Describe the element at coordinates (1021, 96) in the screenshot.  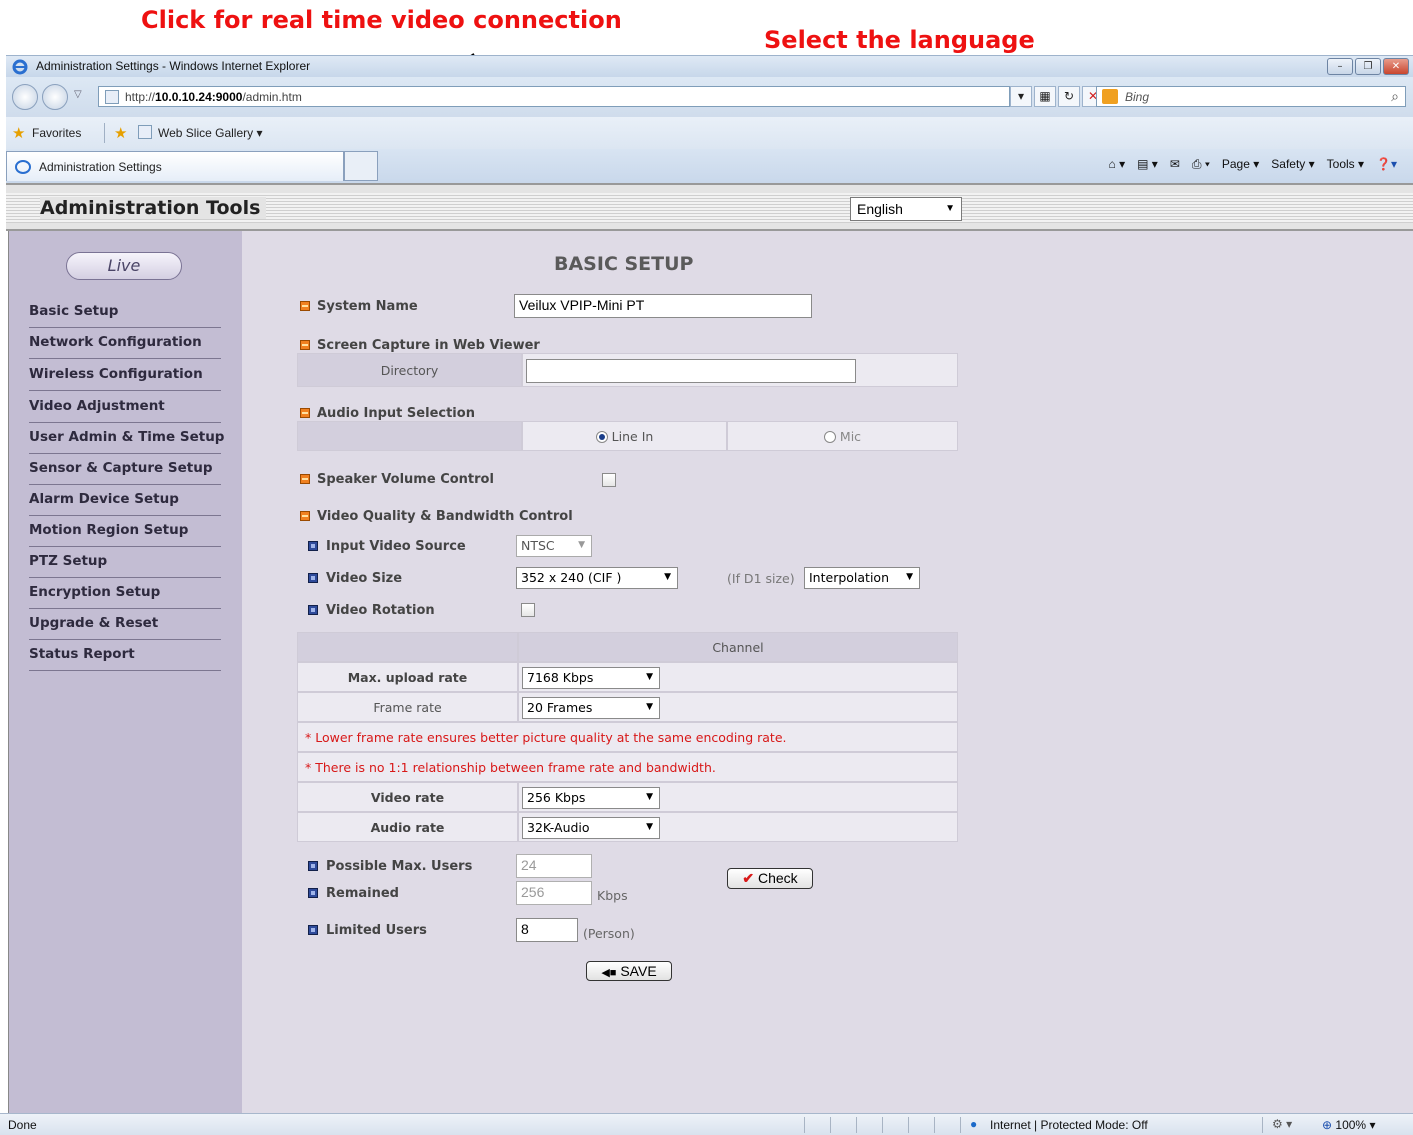
I see `url-dropdown-icon: ▾` at that location.